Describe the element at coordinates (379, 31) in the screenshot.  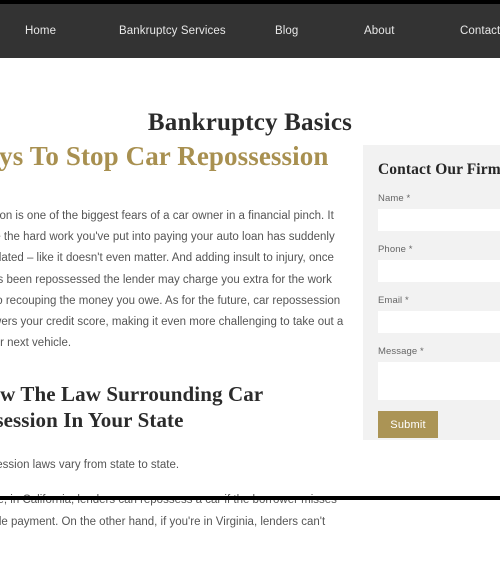
I see `nav-item-about: About` at that location.